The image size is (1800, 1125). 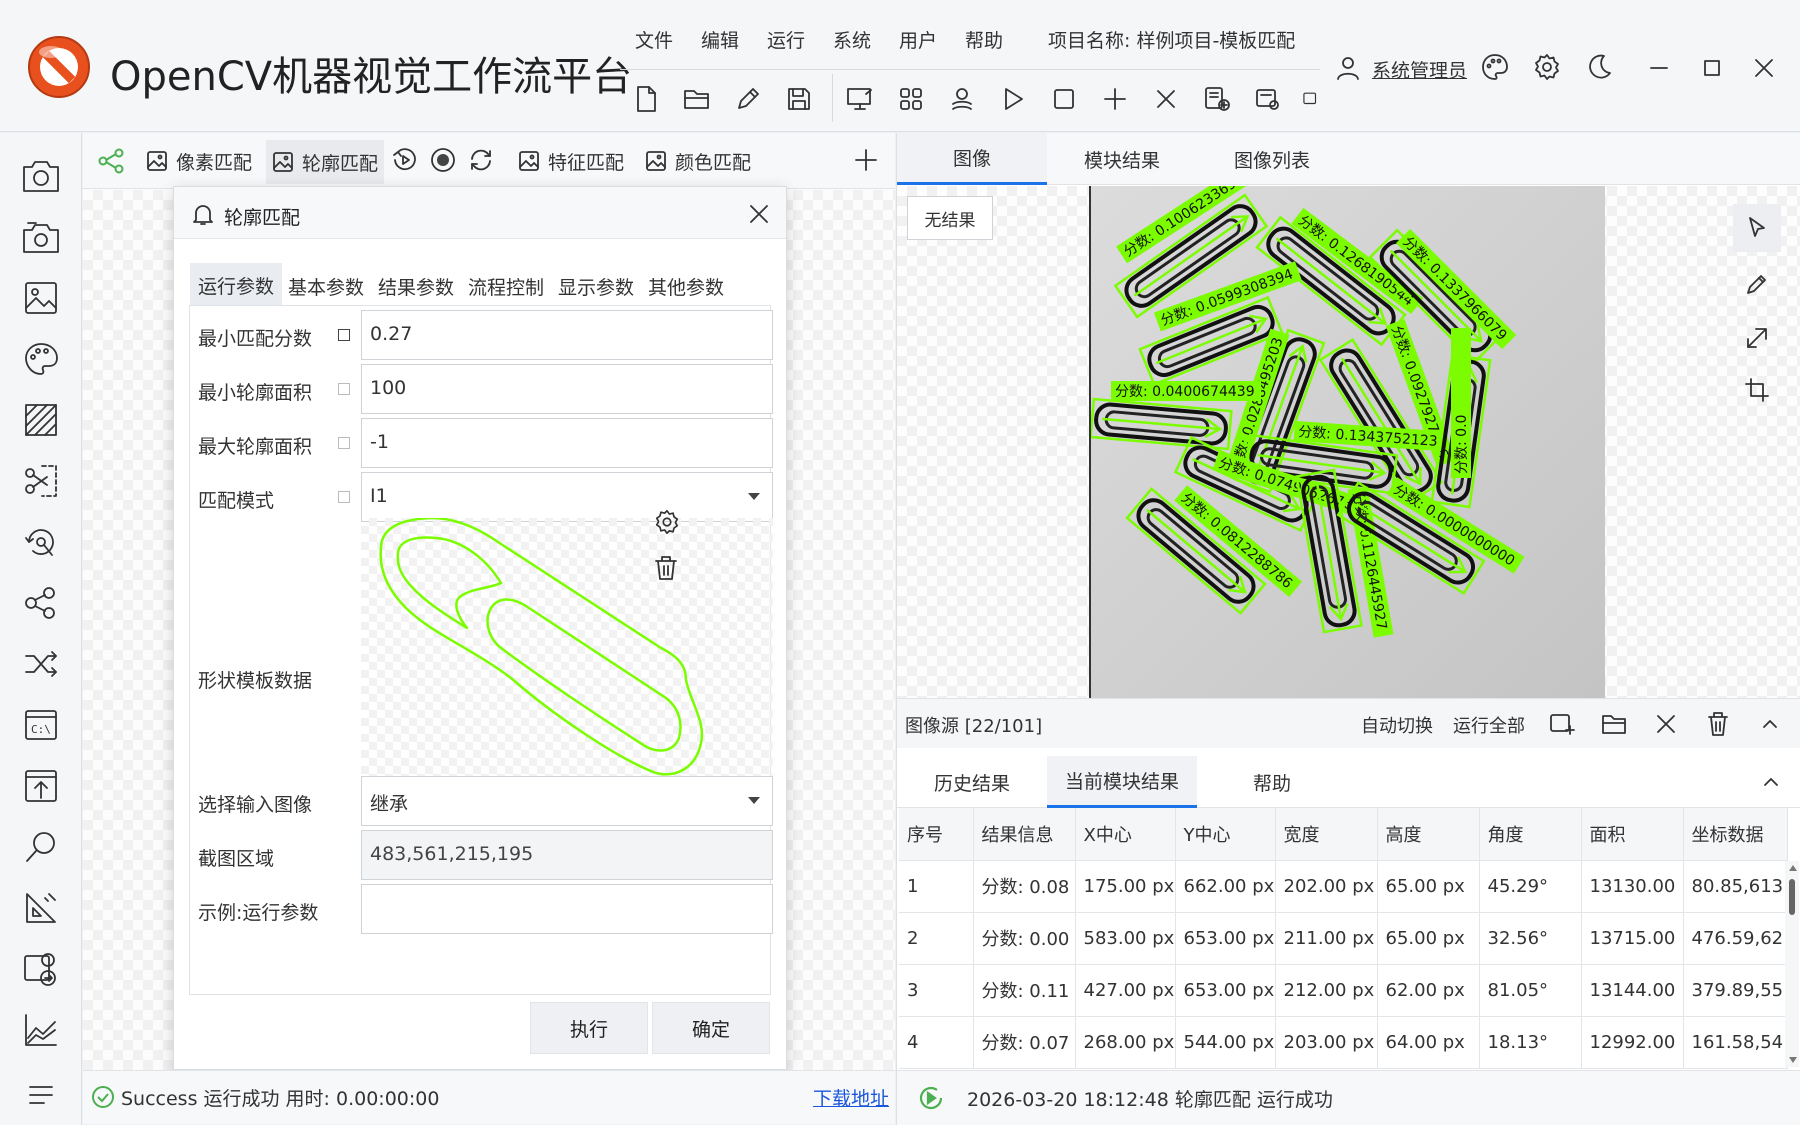 I want to click on minimize-icon, so click(x=1659, y=68).